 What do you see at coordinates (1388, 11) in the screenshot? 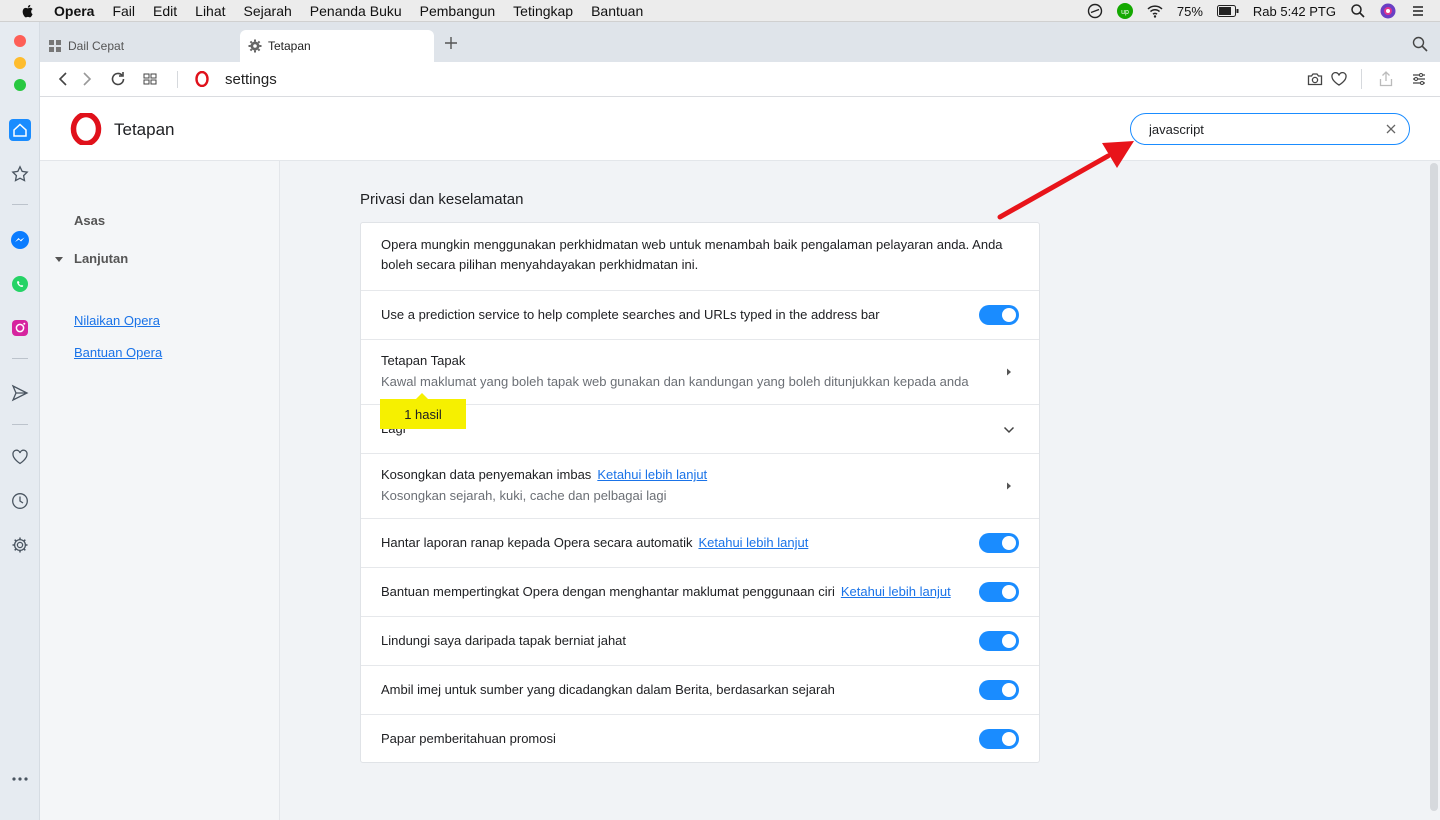
I see `siri-icon` at bounding box center [1388, 11].